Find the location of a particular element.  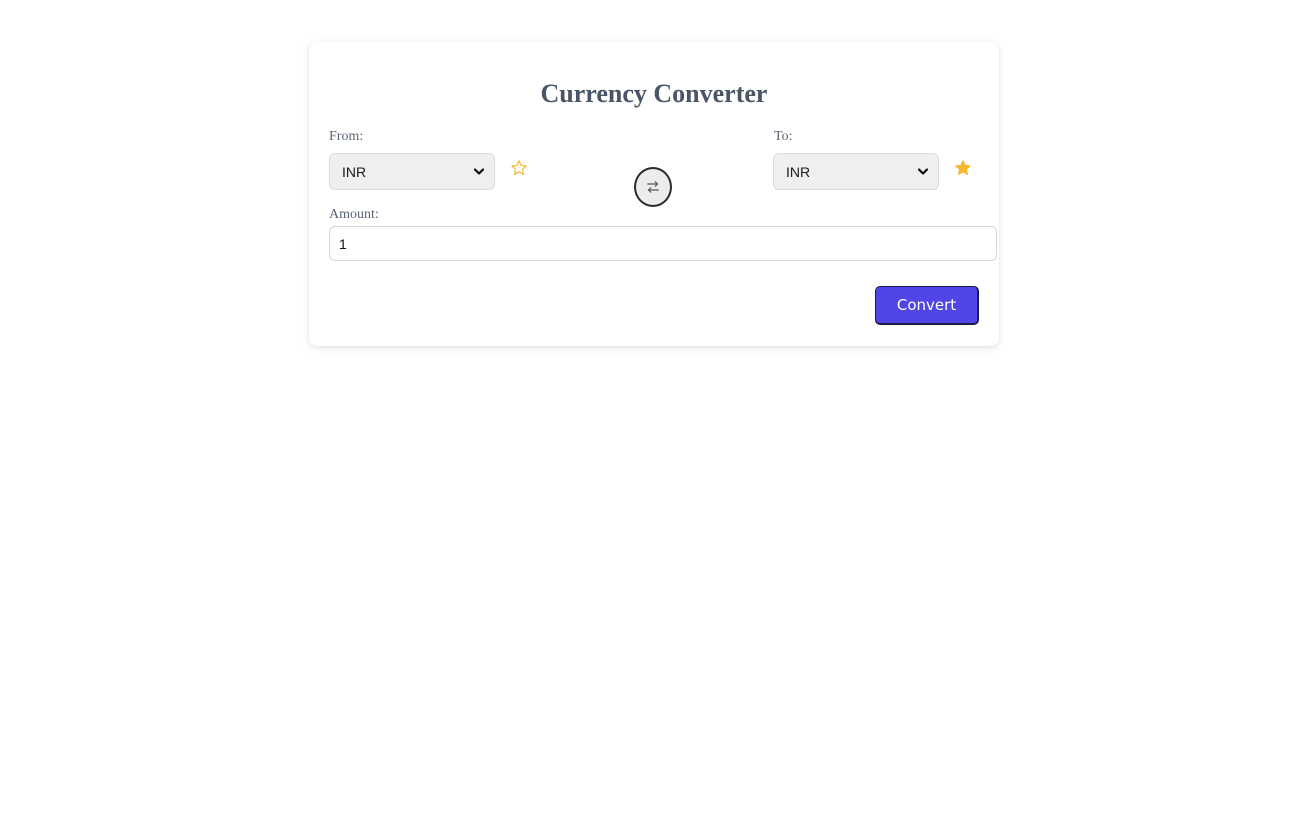

from-favorite-star-icon is located at coordinates (519, 168).